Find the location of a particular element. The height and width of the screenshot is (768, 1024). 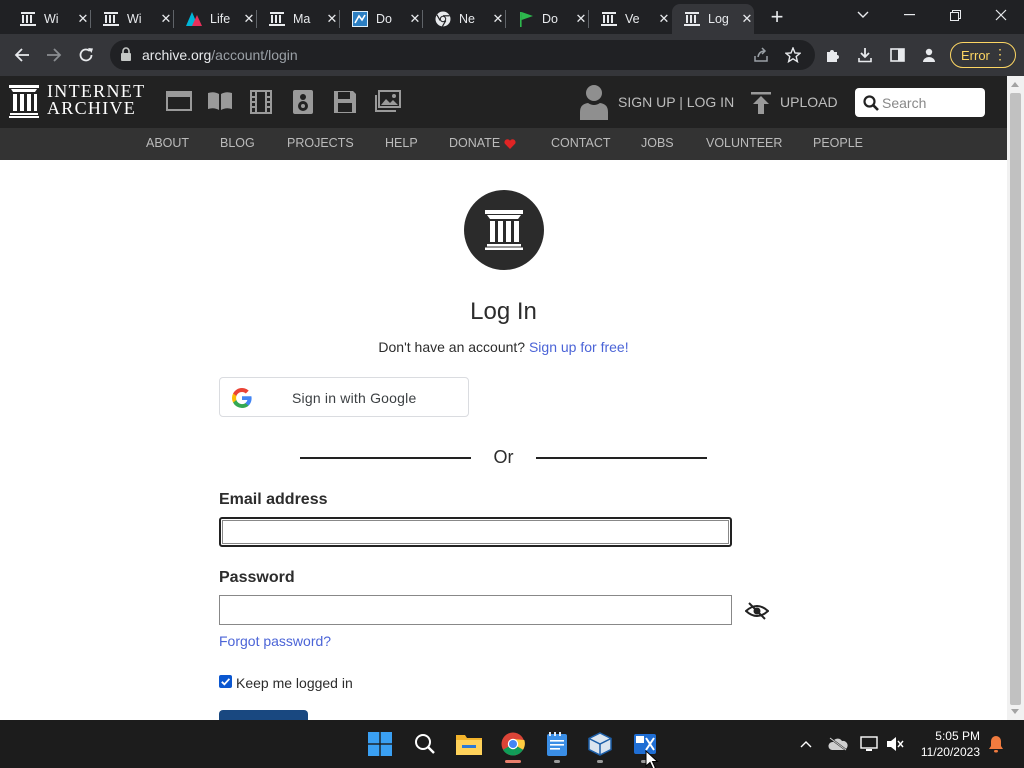

browser-tab: Ma ✕ is located at coordinates (298, 19).